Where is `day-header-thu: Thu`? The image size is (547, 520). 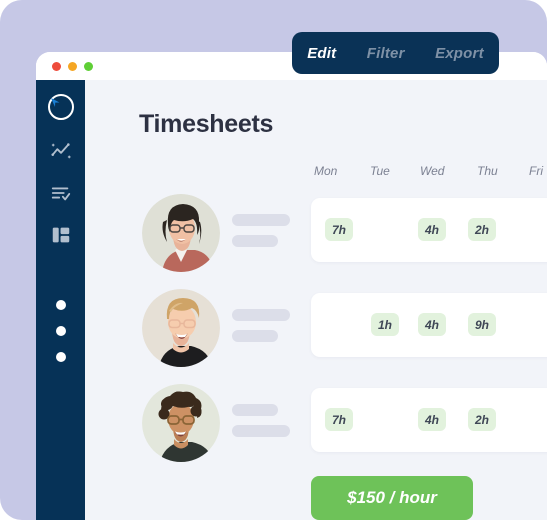
day-header-thu: Thu is located at coordinates (487, 171).